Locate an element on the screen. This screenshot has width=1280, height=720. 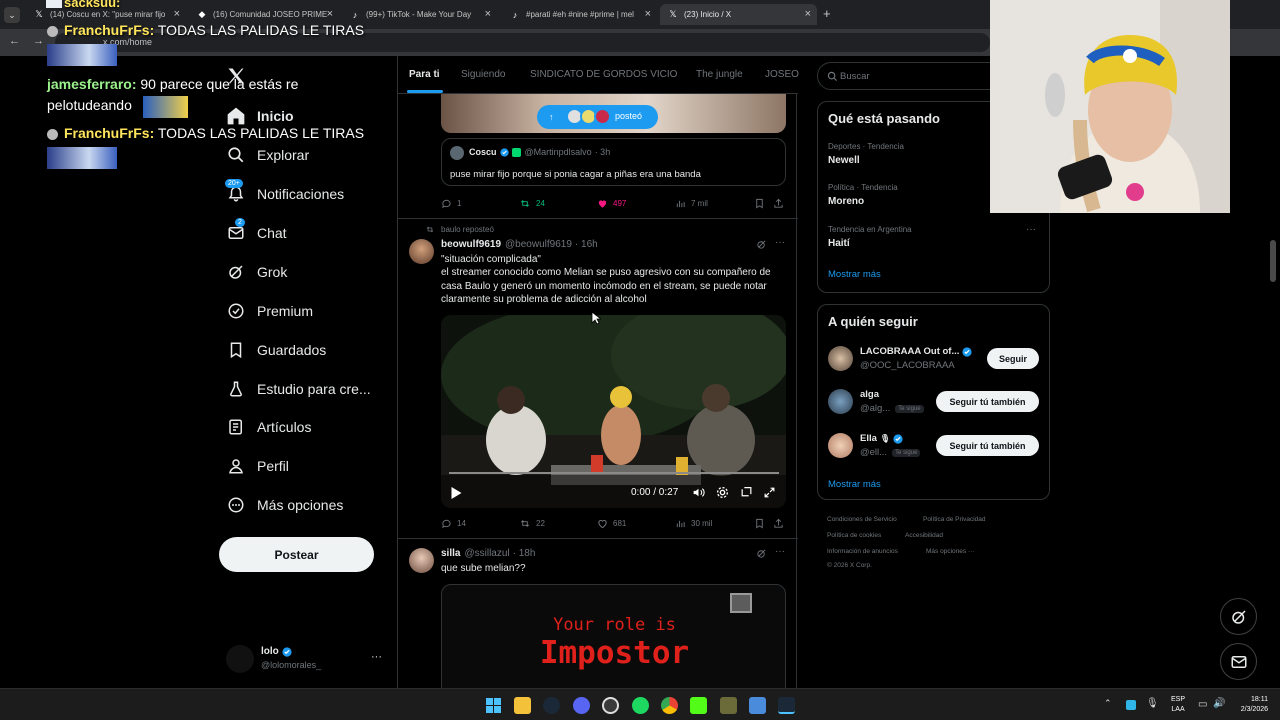
scrollbar-thumb is located at coordinates (1273, 261).